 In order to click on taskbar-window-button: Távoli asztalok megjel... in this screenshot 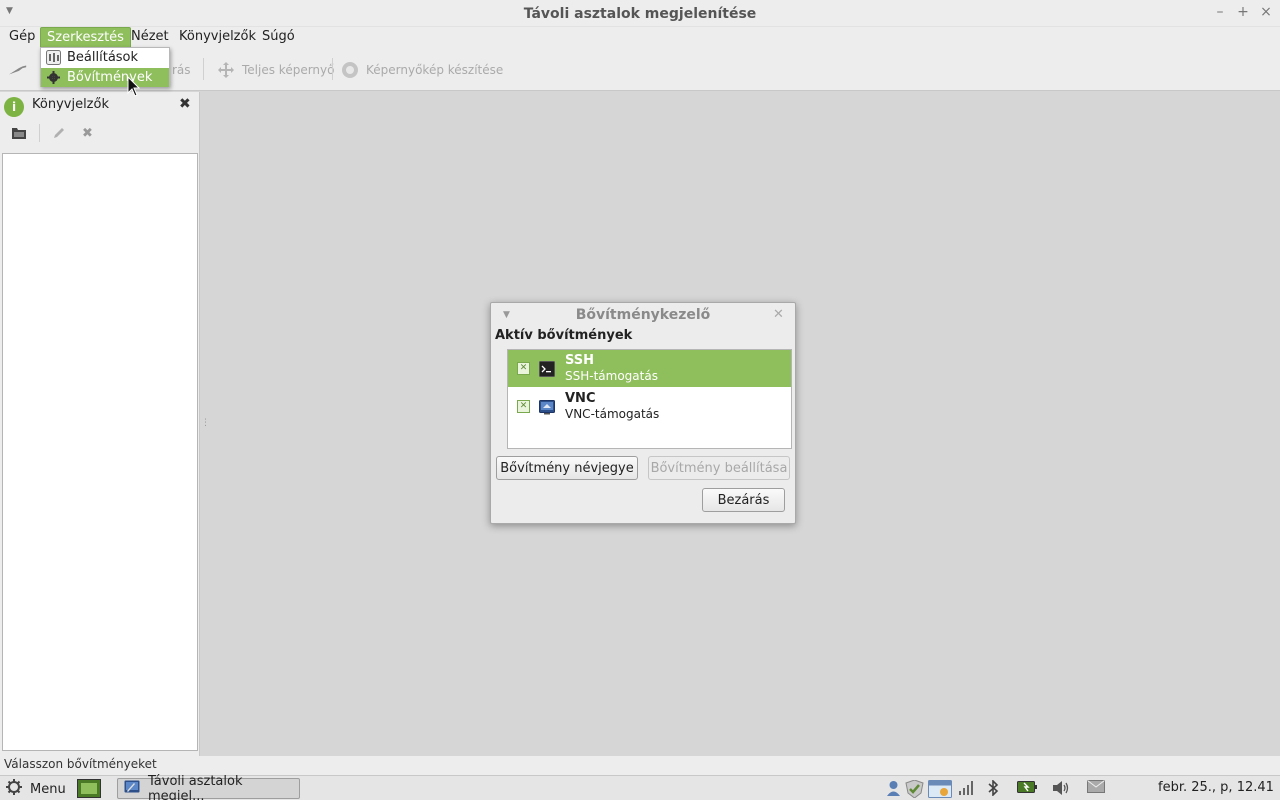, I will do `click(208, 787)`.